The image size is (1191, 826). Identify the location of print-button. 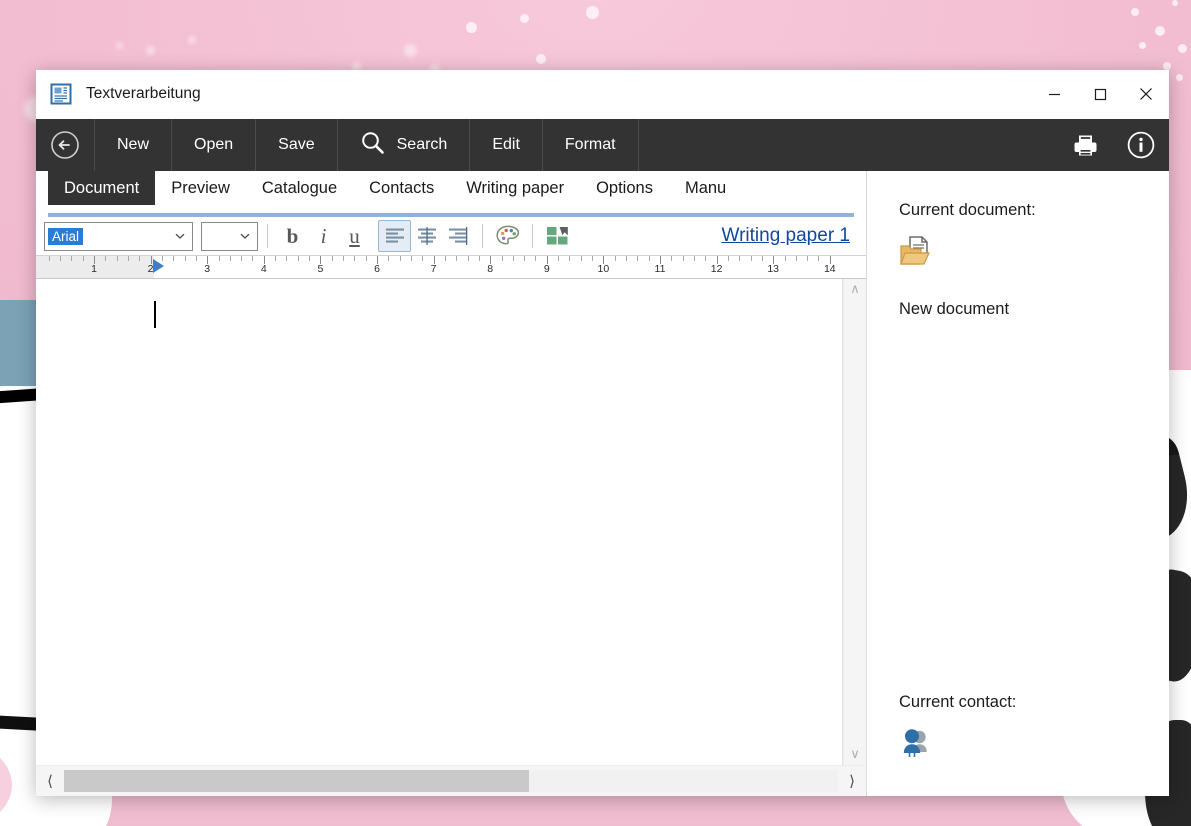
(1085, 145).